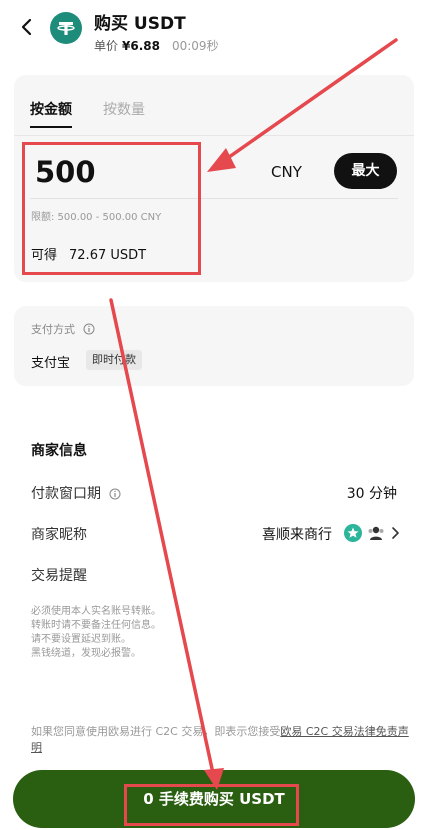 Image resolution: width=428 pixels, height=830 pixels. Describe the element at coordinates (214, 346) in the screenshot. I see `payment-method-card: 支付方式 支付宝 即时付款` at that location.